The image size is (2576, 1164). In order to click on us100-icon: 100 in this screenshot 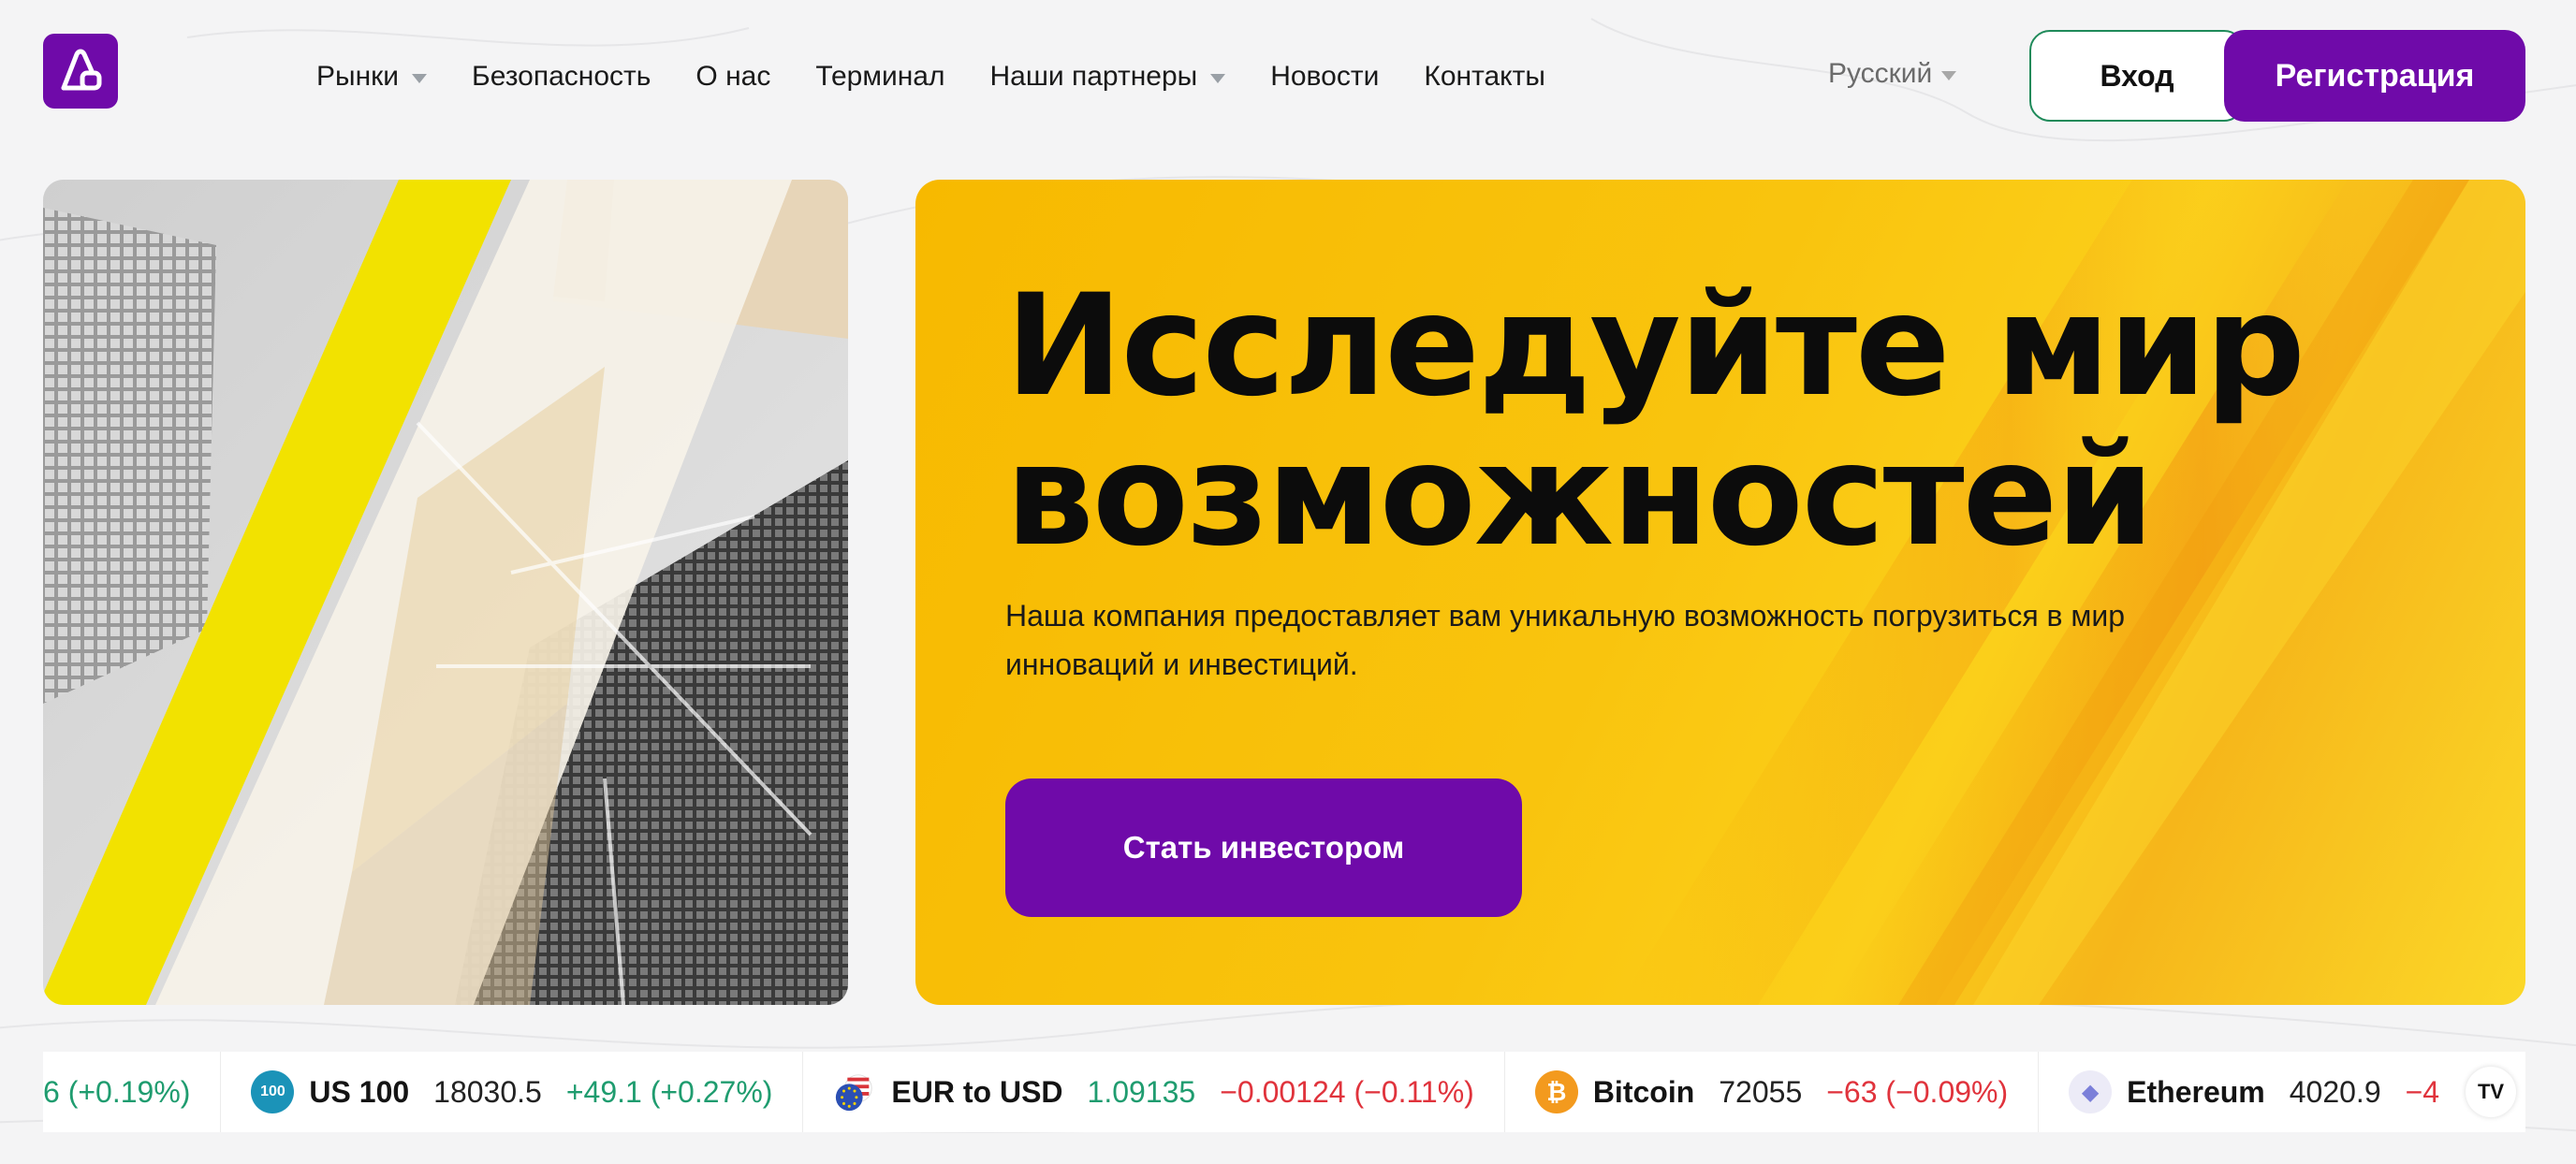, I will do `click(273, 1091)`.